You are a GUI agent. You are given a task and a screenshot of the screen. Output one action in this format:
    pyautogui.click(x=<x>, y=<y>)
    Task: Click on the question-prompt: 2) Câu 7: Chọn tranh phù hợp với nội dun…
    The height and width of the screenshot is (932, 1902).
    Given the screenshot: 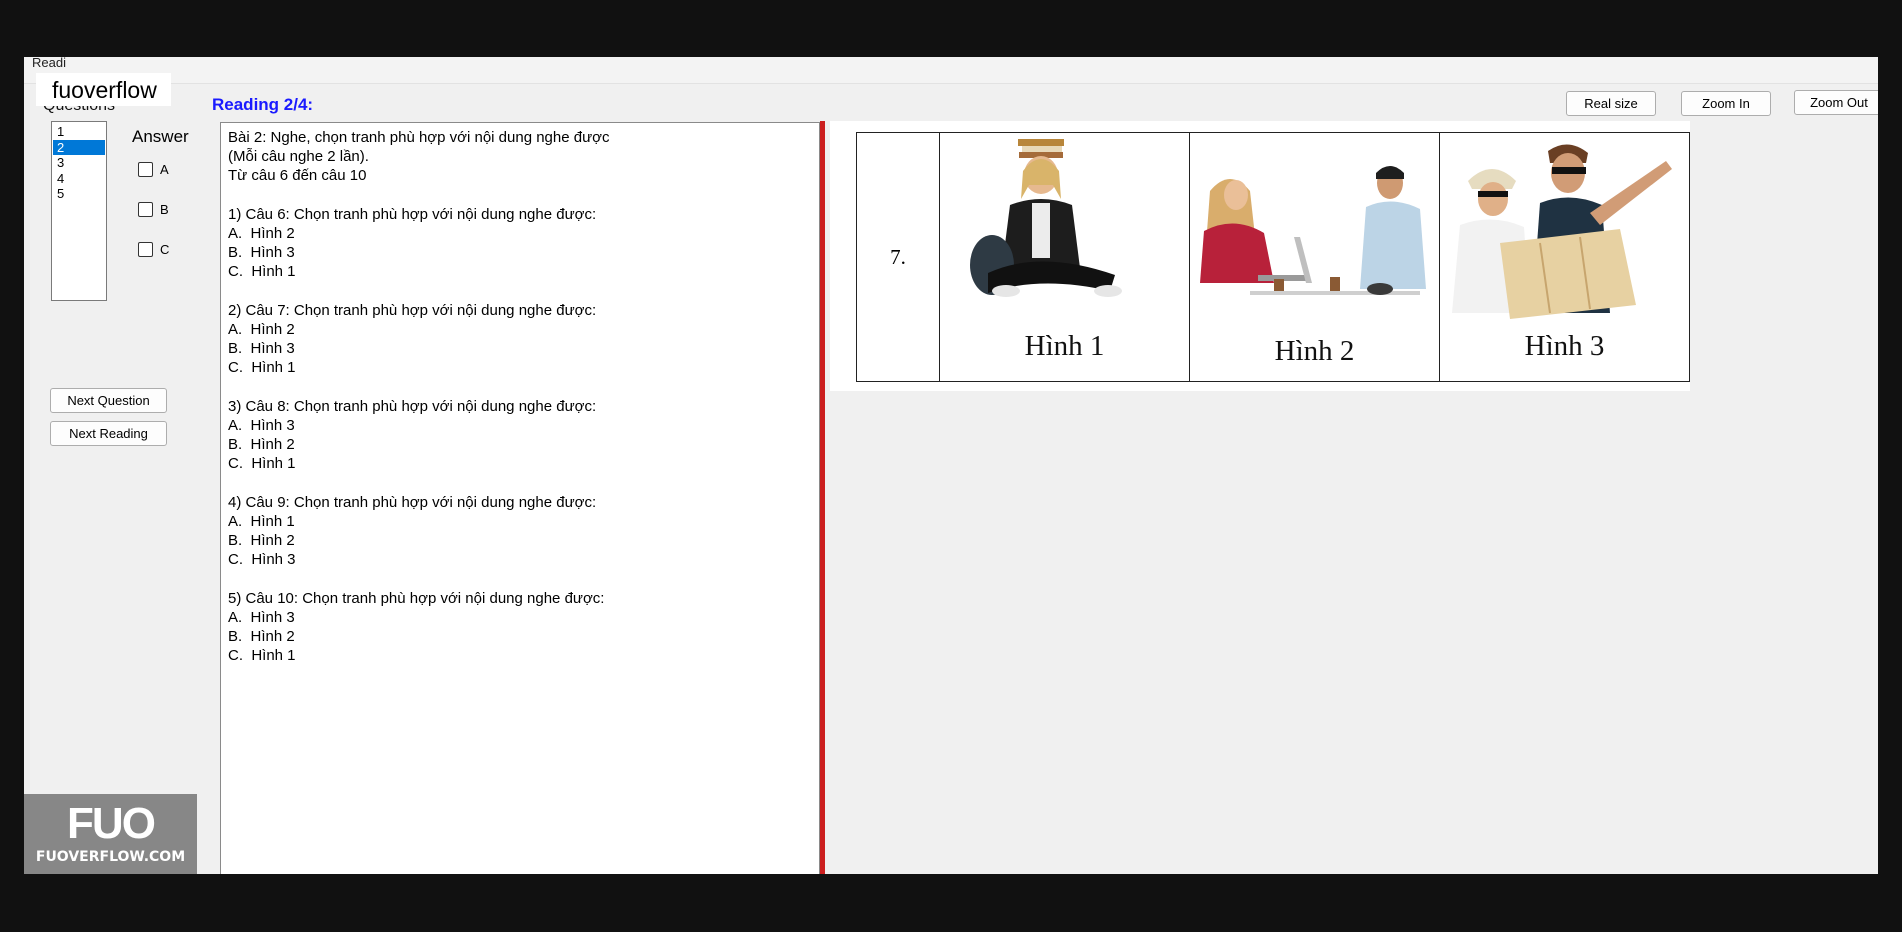 What is the action you would take?
    pyautogui.click(x=412, y=310)
    